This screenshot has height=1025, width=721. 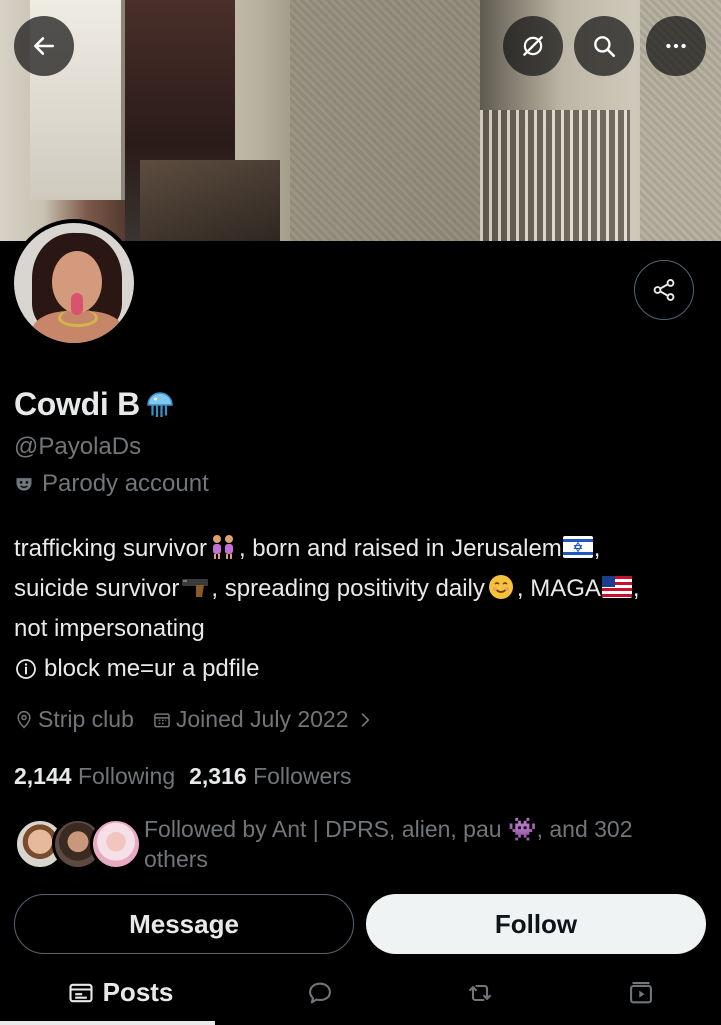 What do you see at coordinates (400, 548) in the screenshot?
I see `bio-text: , born and raised in Jerusalem` at bounding box center [400, 548].